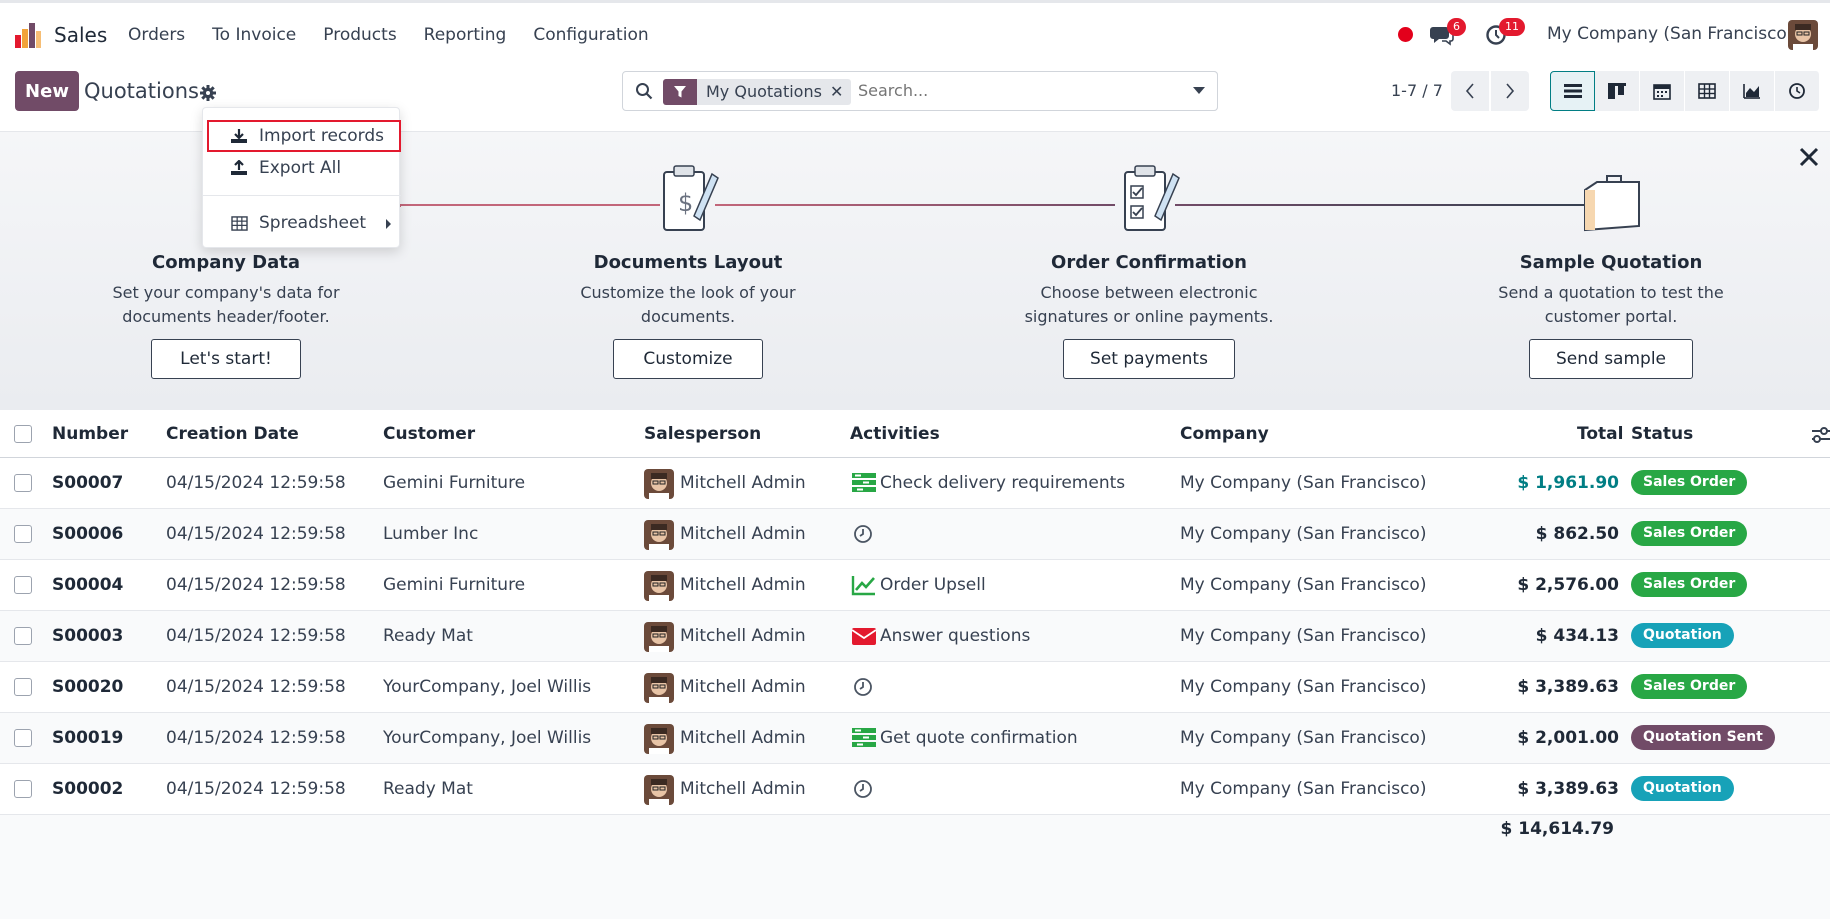 The height and width of the screenshot is (919, 1830). What do you see at coordinates (1670, 34) in the screenshot?
I see `company-switcher: My Company (San Francisco)` at bounding box center [1670, 34].